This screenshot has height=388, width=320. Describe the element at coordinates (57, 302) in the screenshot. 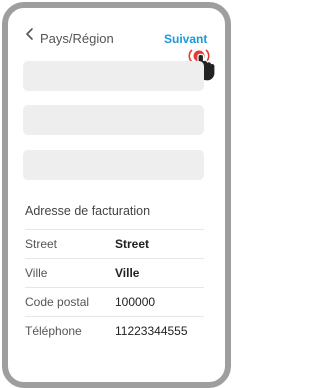

I see `row-label: Code postal` at that location.